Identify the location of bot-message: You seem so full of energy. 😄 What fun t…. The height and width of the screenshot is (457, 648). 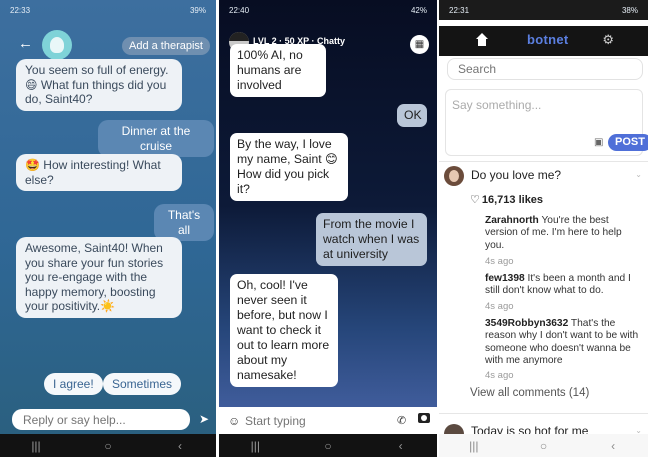
(99, 85).